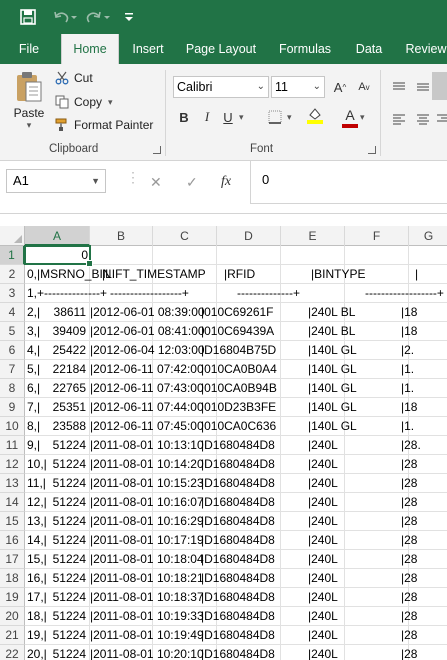  I want to click on cell-g13: |28, so click(409, 483).